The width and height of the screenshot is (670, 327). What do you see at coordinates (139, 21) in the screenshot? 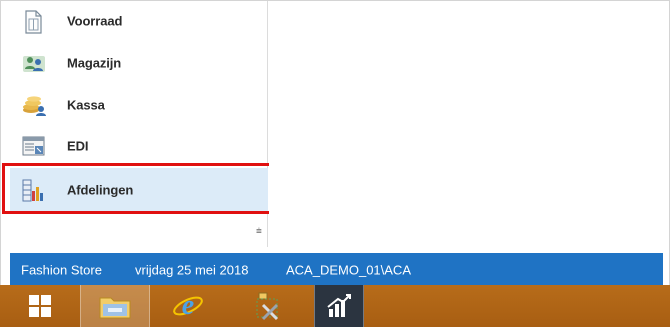
I see `nav-item-voorraad: Voorraad` at bounding box center [139, 21].